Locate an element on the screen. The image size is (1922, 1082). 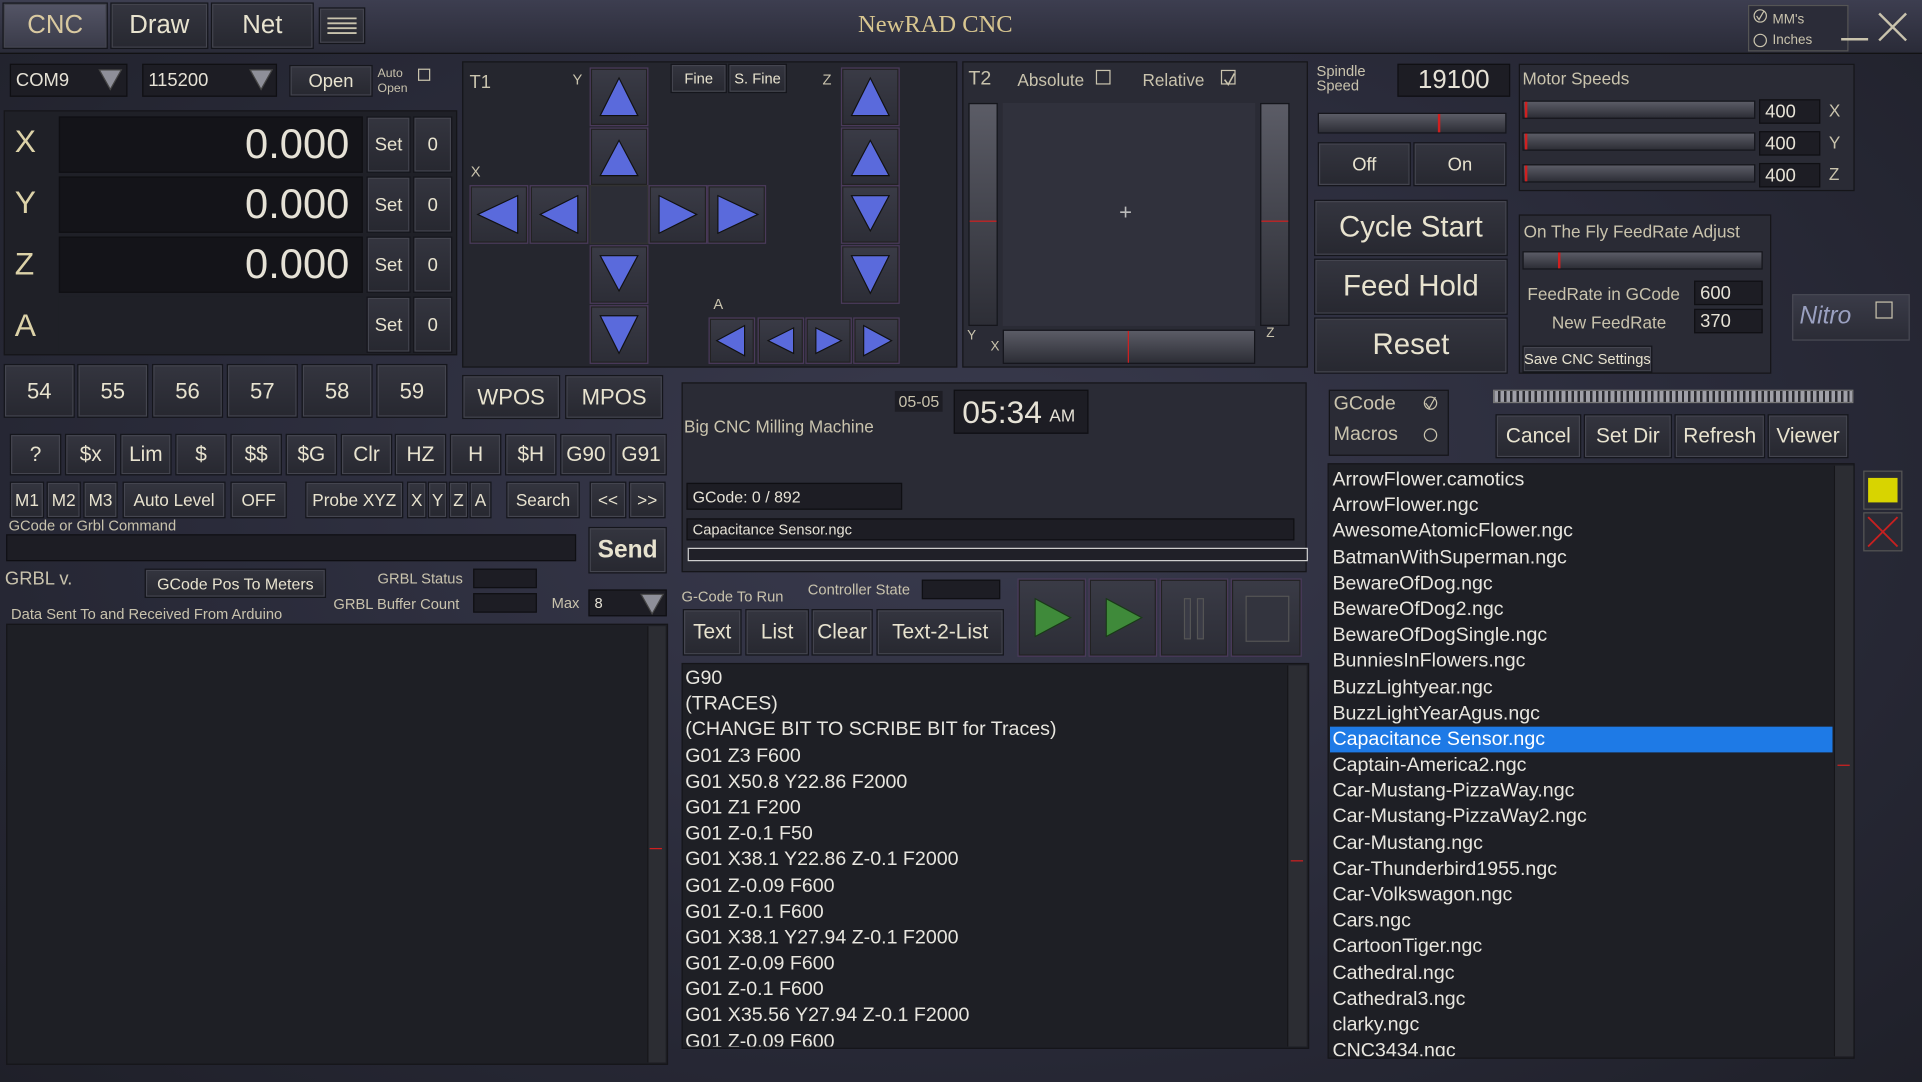
axis-z-set-button: Set is located at coordinates (388, 264).